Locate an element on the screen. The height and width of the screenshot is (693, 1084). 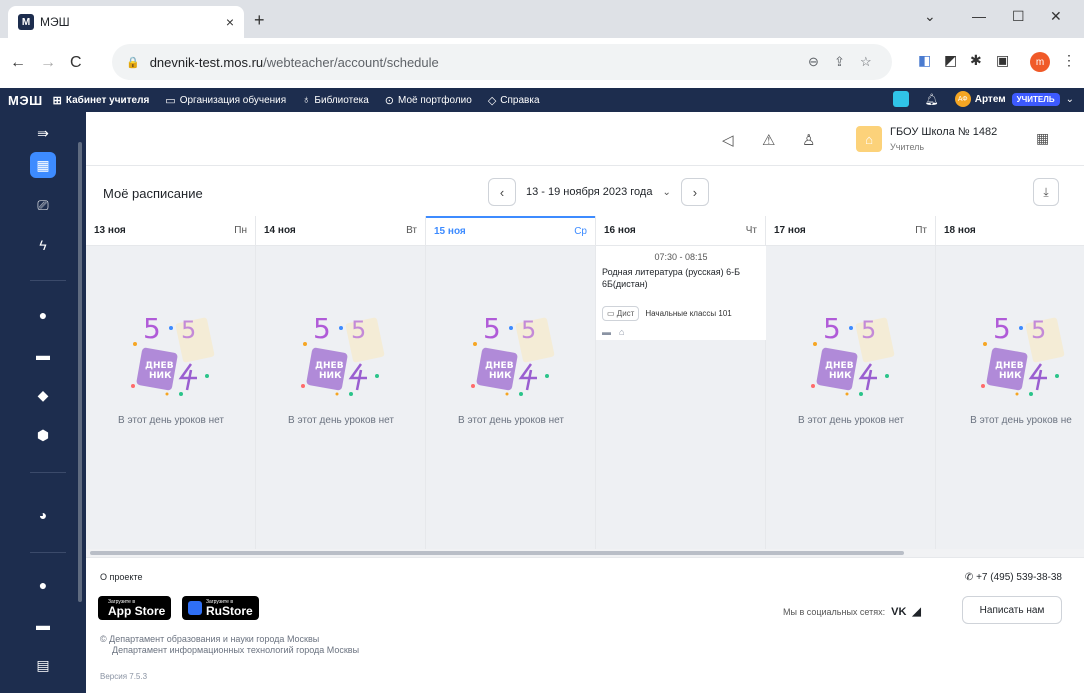
url-path: /webteacher/account/schedule is located at coordinates (351, 62).